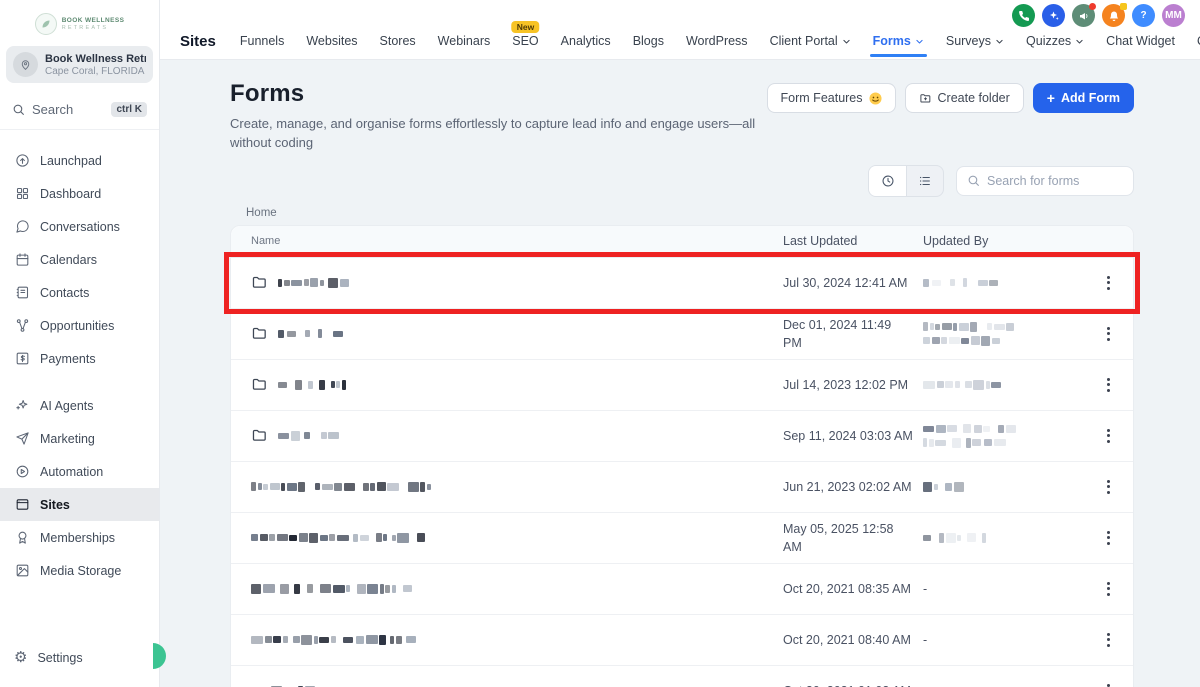 Image resolution: width=1200 pixels, height=687 pixels. Describe the element at coordinates (79, 438) in the screenshot. I see `sidebar-item-marketing: Marketing` at that location.